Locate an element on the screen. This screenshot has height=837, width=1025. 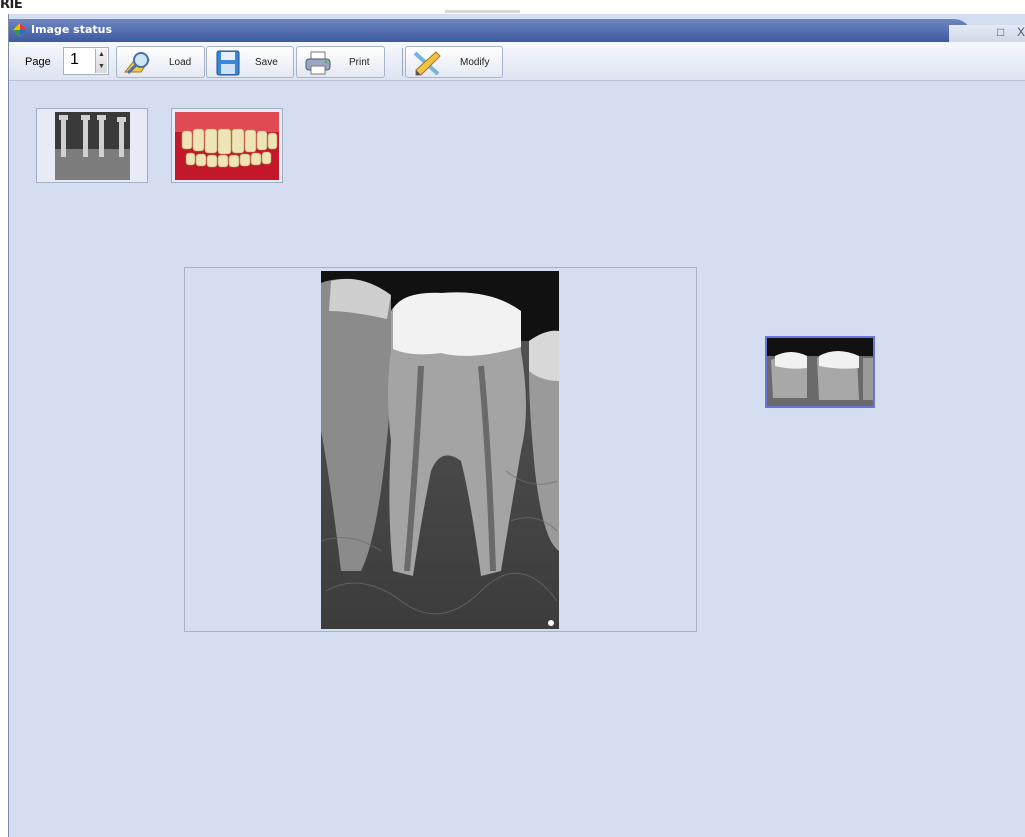
page-stepper: 1 ▲ ▼ is located at coordinates (86, 61).